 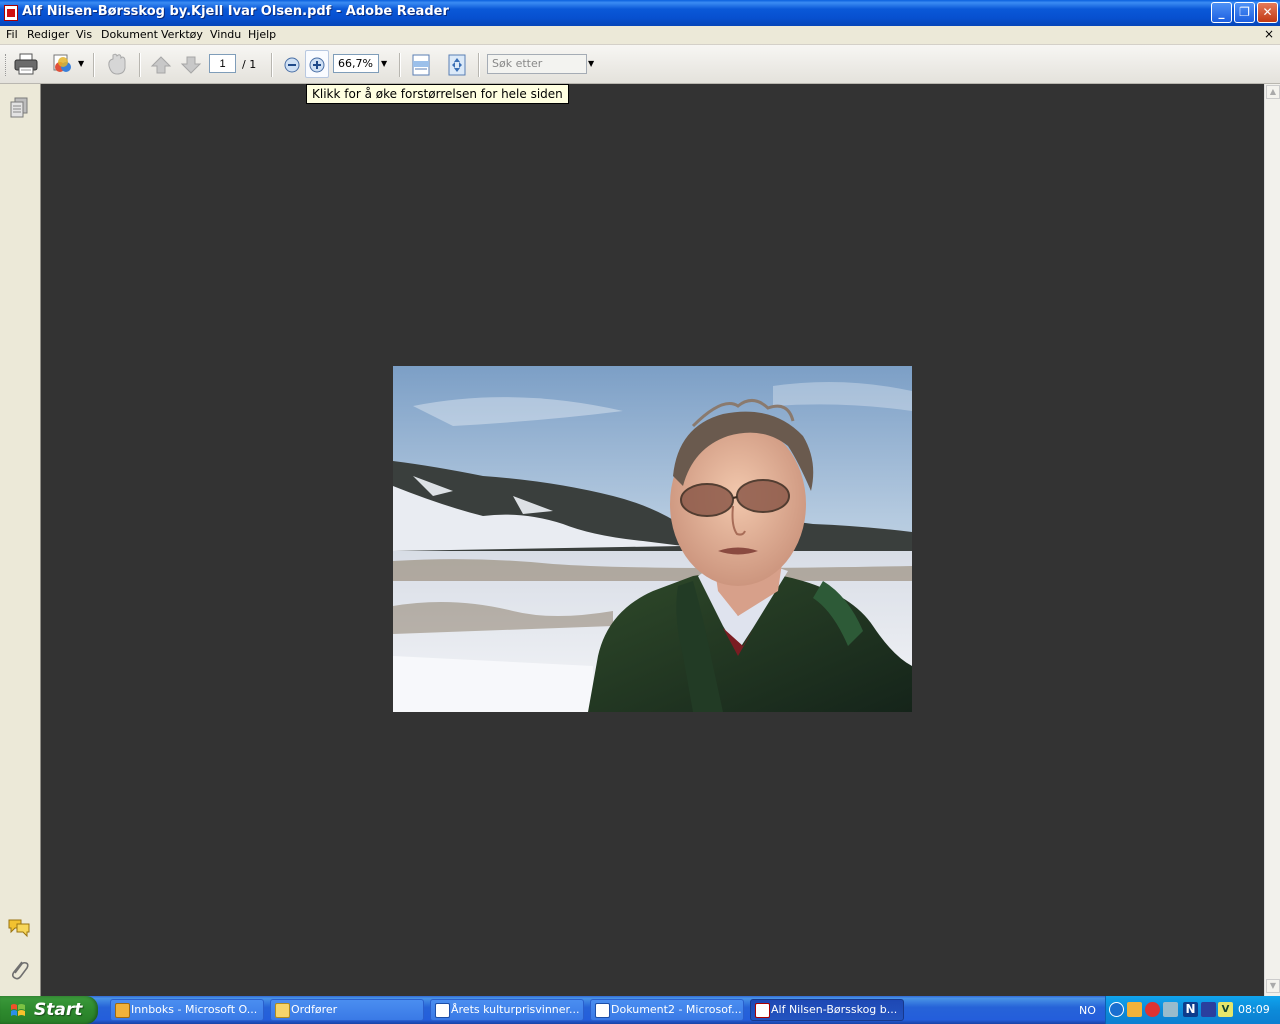 I want to click on next-page-icon, so click(x=191, y=65).